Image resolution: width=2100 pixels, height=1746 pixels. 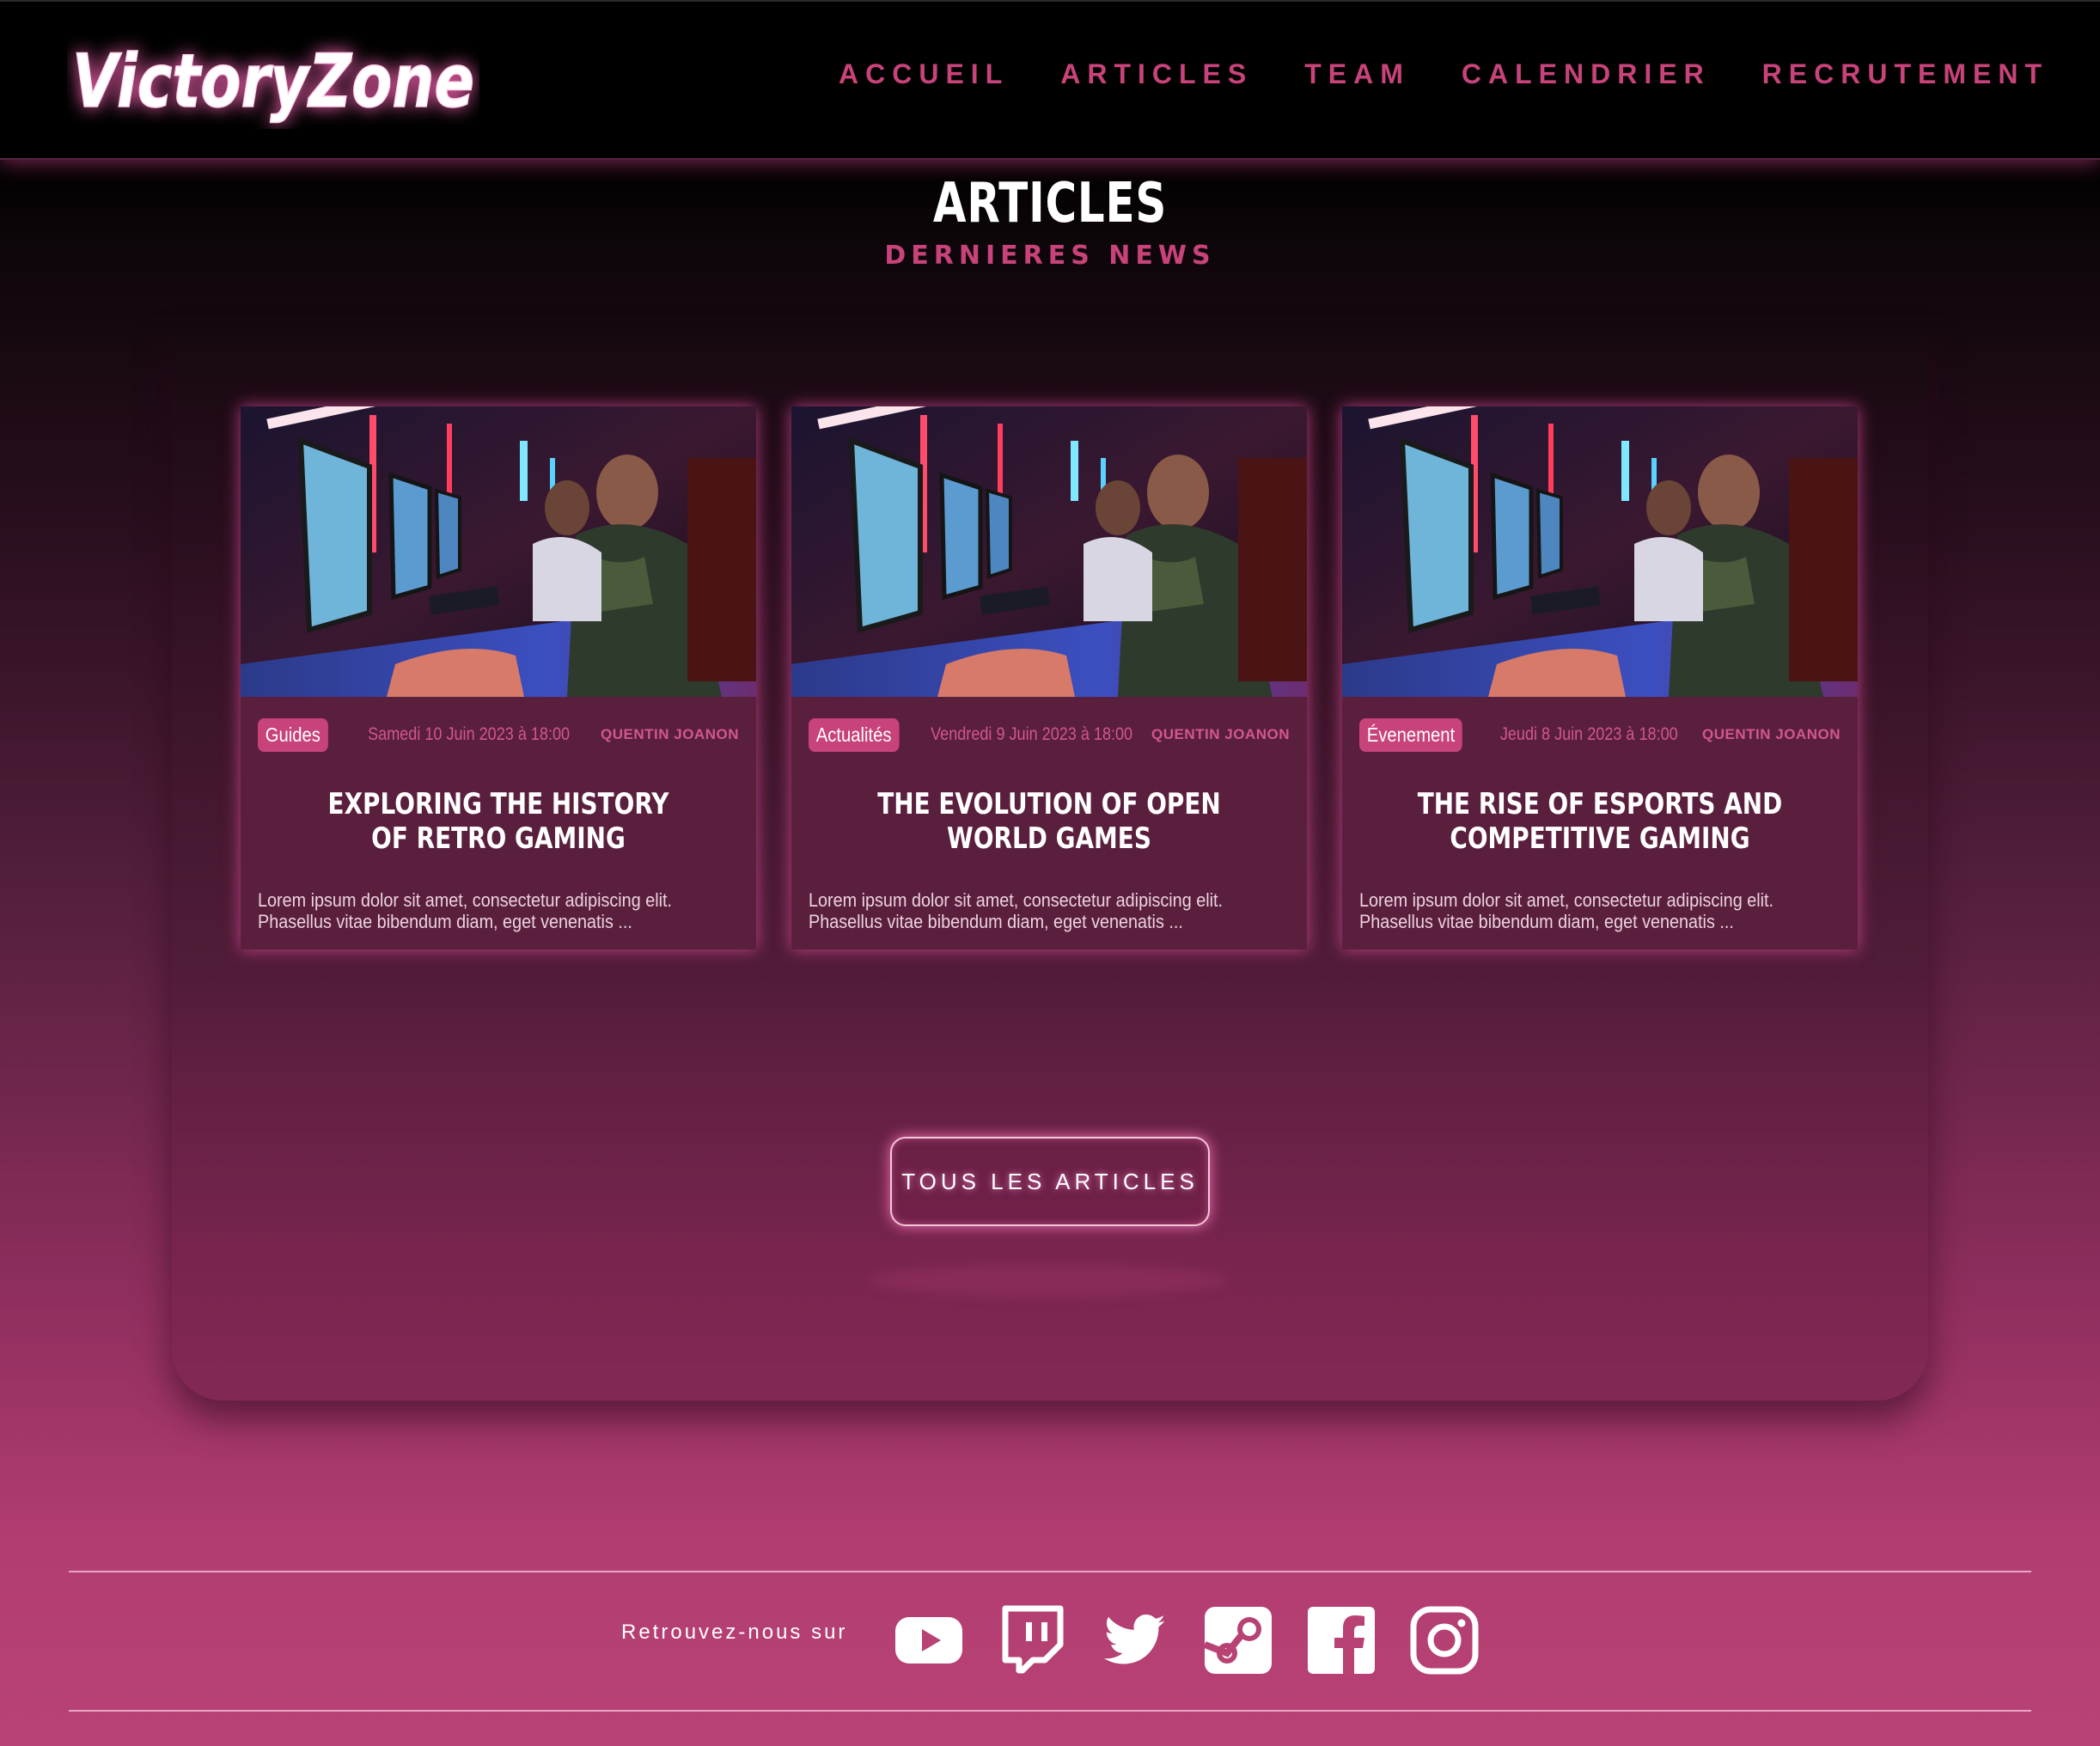 What do you see at coordinates (273, 82) in the screenshot?
I see `svg-text: VictoryZone` at bounding box center [273, 82].